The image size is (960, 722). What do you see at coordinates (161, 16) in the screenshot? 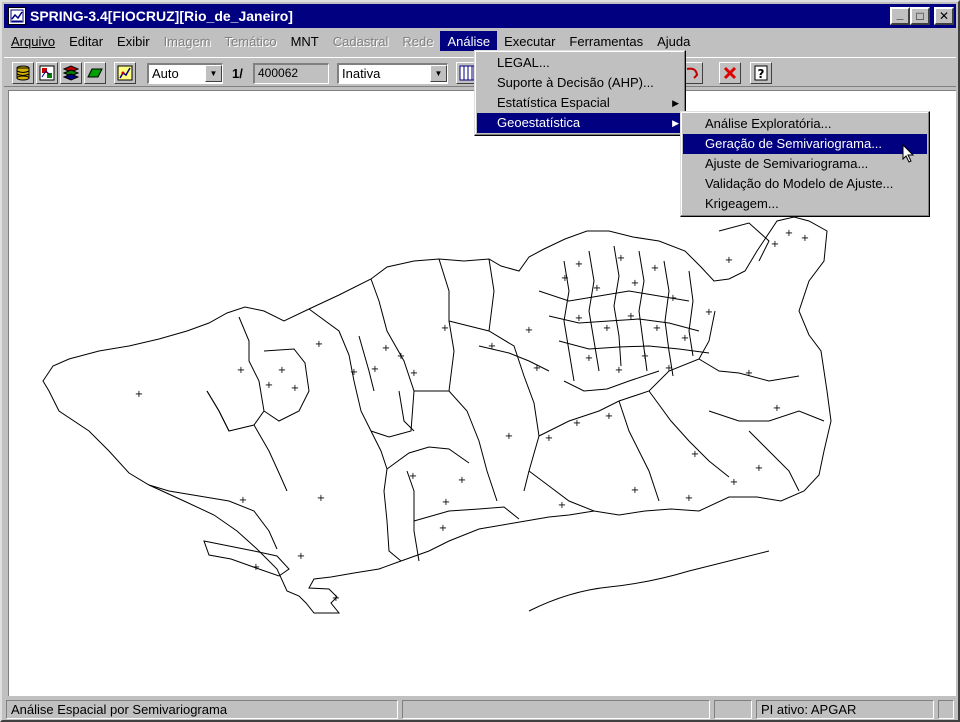
I see `window-title: SPRING-3.4[FIOCRUZ][Rio_de_Janeiro]` at bounding box center [161, 16].